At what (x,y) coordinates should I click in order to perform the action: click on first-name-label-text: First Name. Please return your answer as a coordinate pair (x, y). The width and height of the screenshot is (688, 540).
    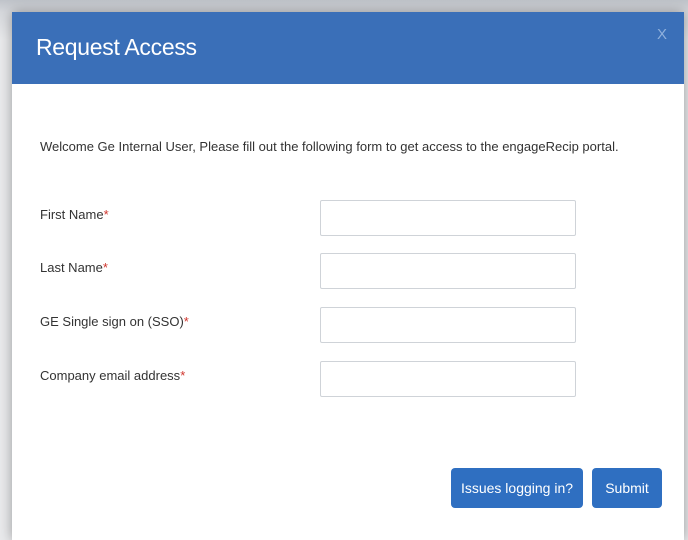
    Looking at the image, I should click on (72, 214).